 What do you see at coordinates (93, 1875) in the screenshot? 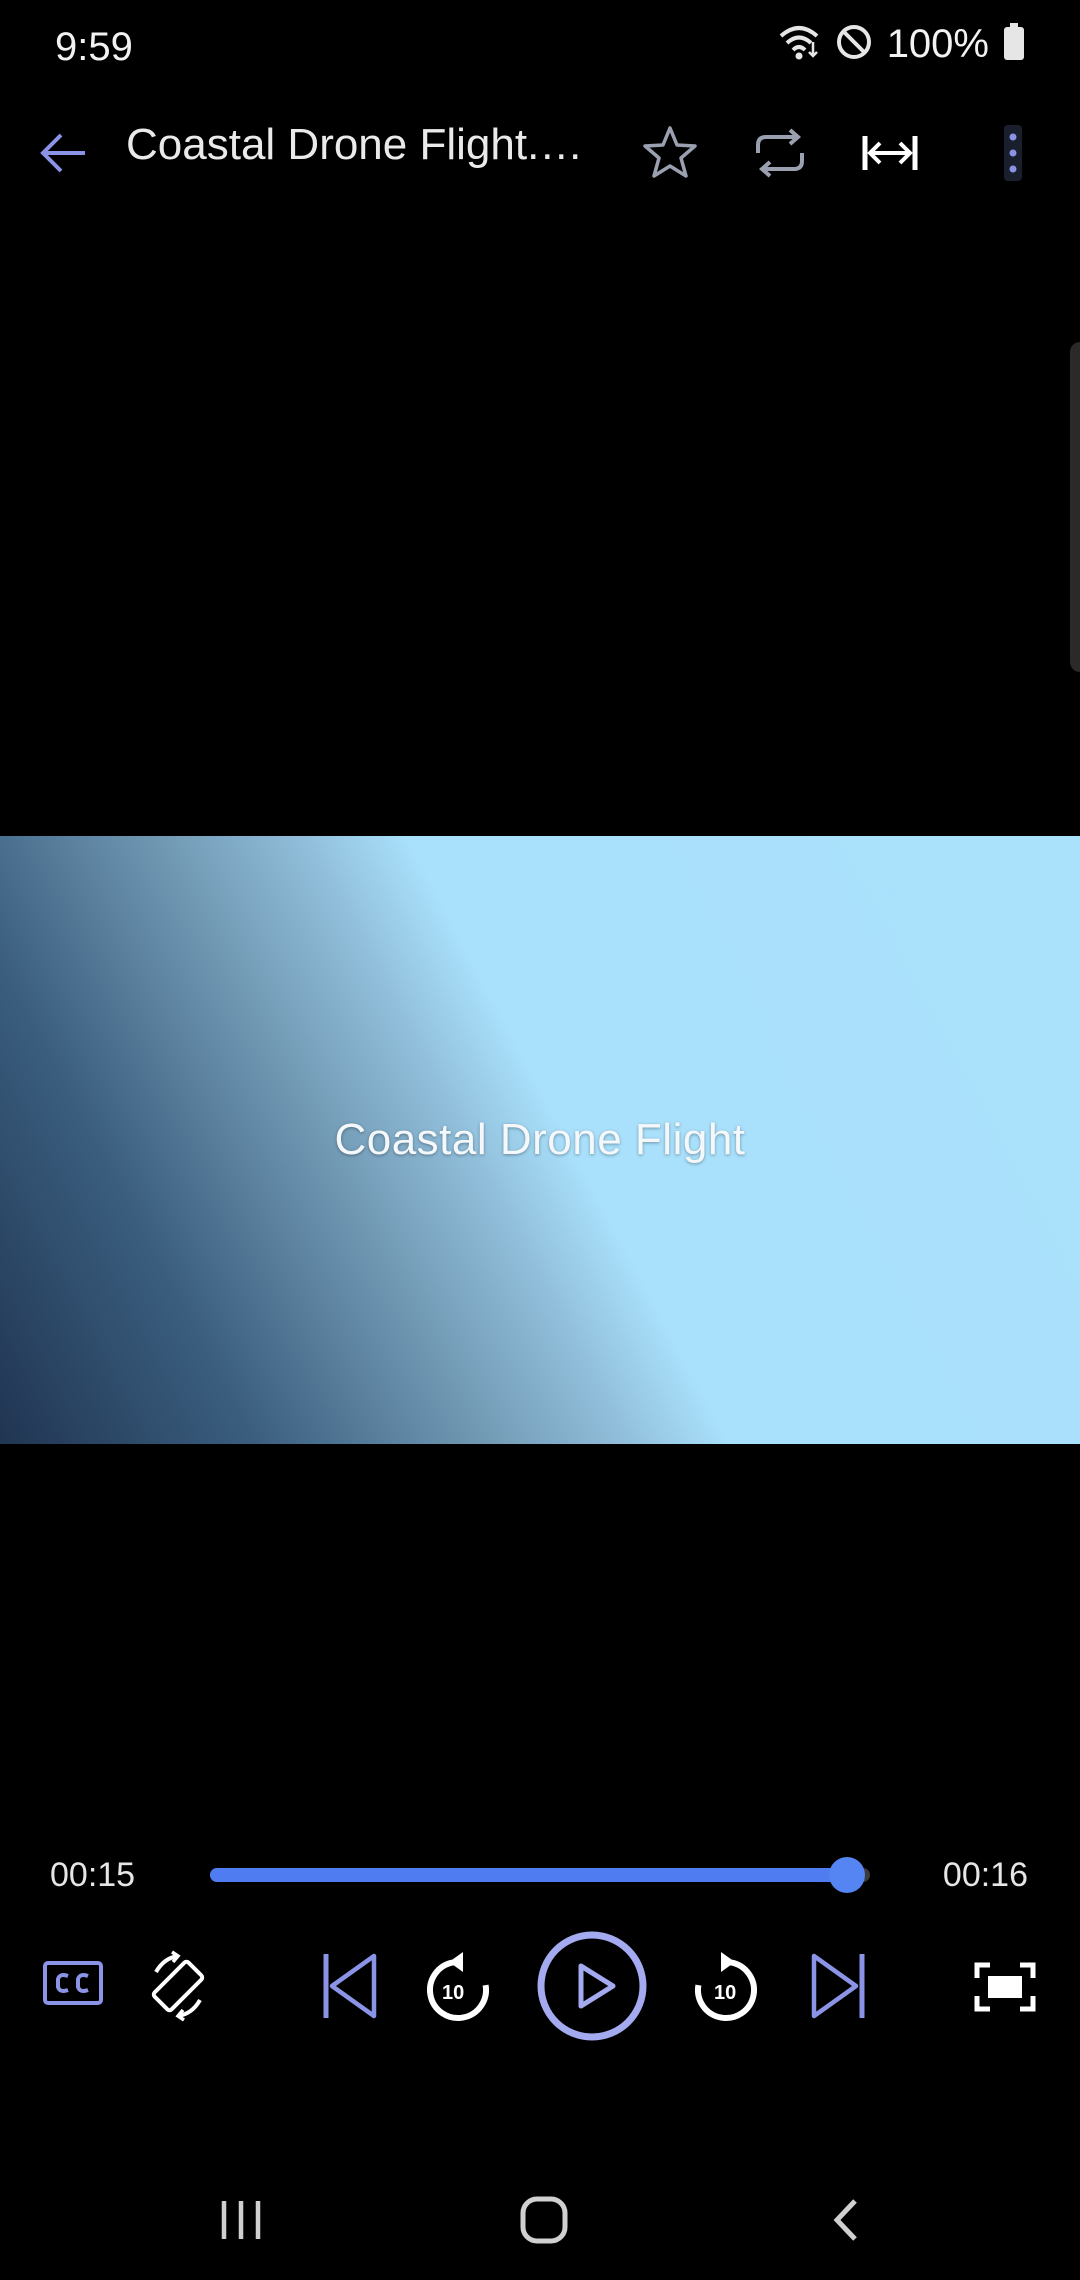
I see `current-time: 00:15` at bounding box center [93, 1875].